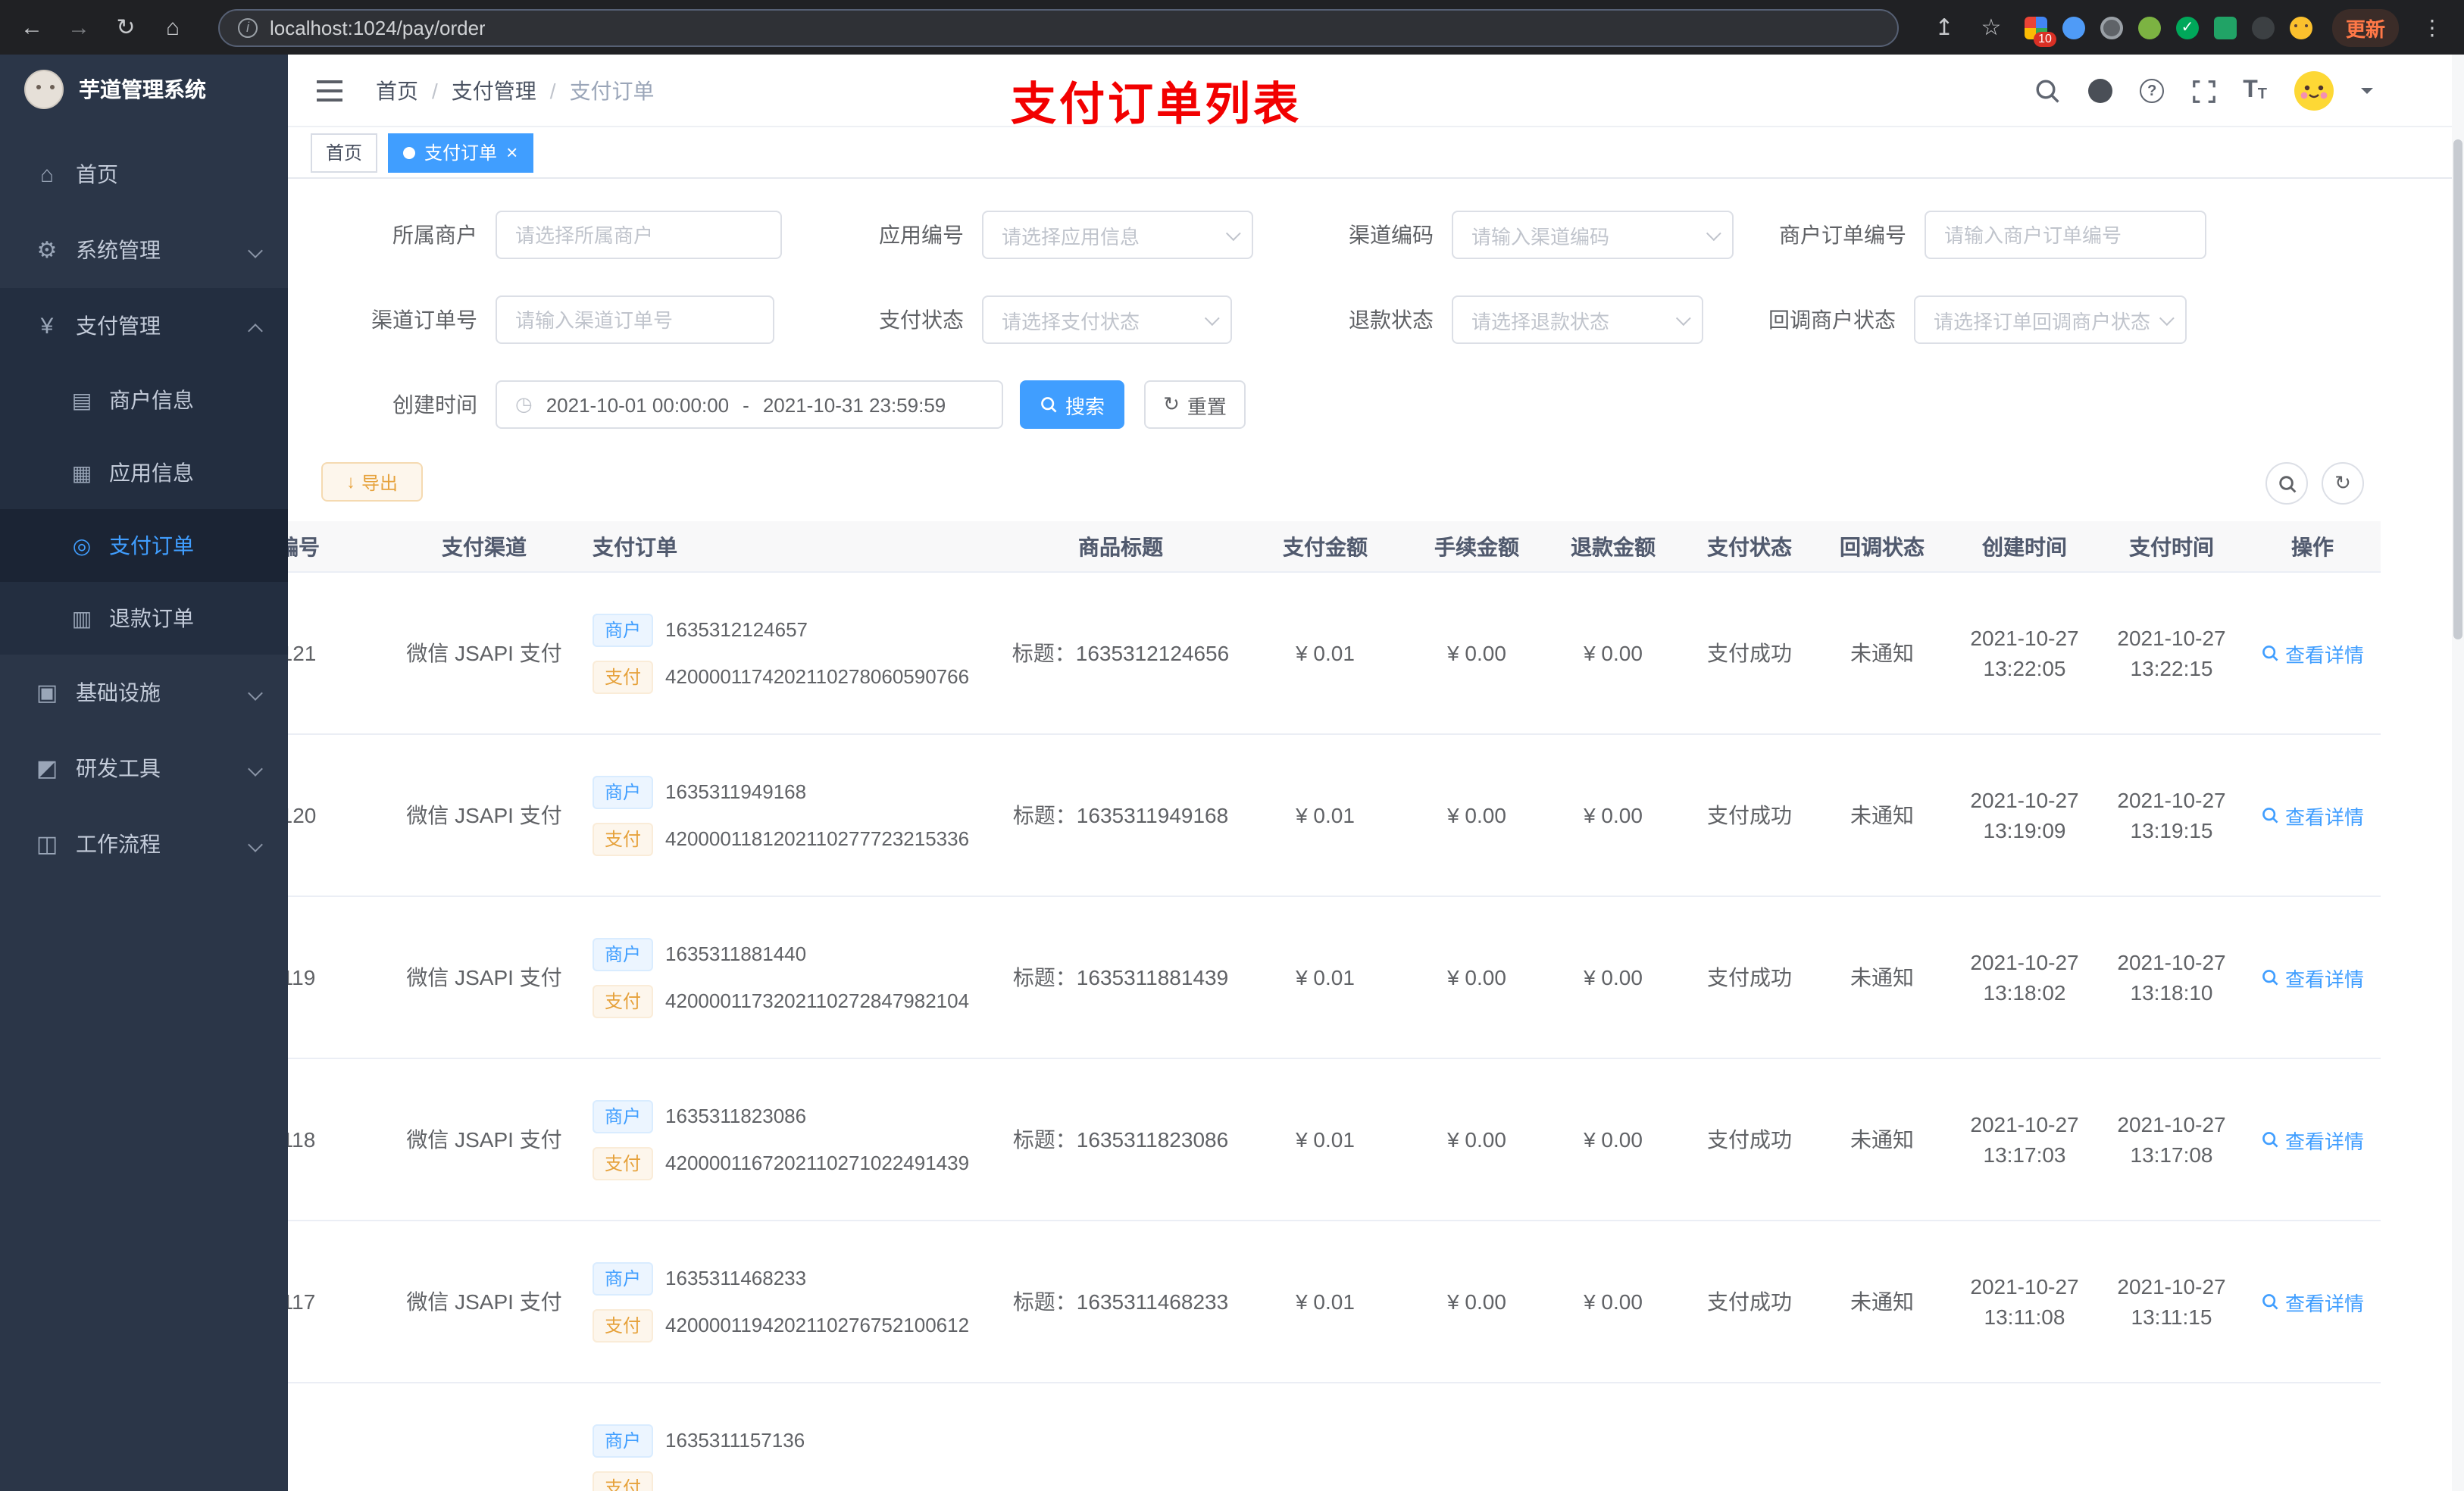 This screenshot has height=1491, width=2464. Describe the element at coordinates (2225, 27) in the screenshot. I see `extension-icon-square` at that location.